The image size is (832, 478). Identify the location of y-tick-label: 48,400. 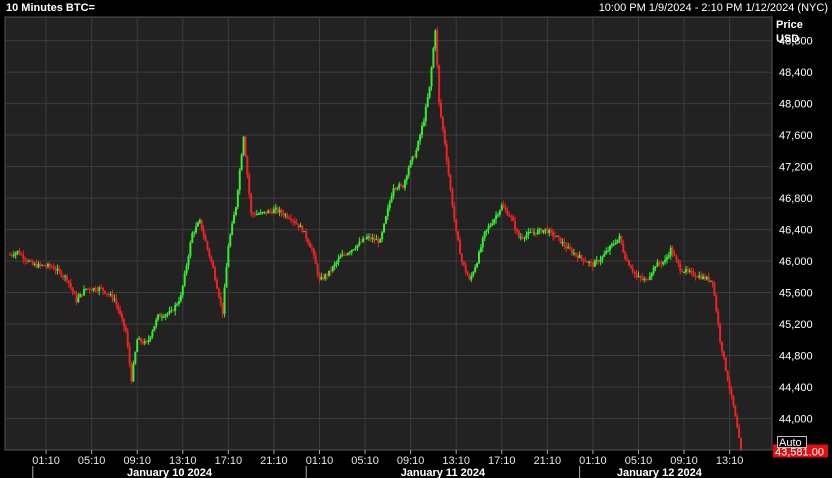
(796, 73).